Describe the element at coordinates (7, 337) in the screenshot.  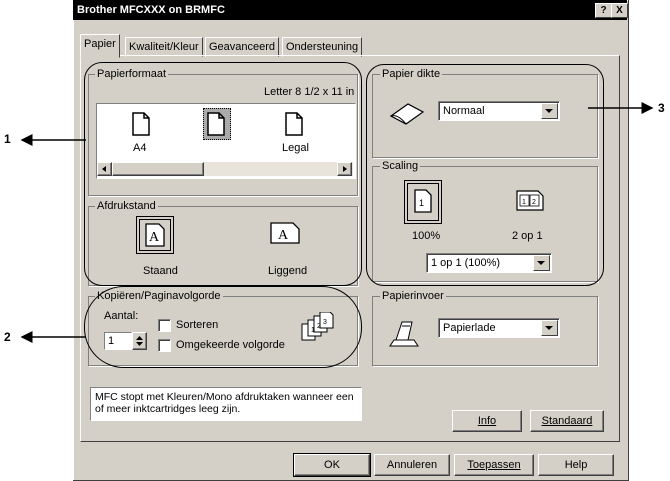
I see `callout-label-2: 2` at that location.